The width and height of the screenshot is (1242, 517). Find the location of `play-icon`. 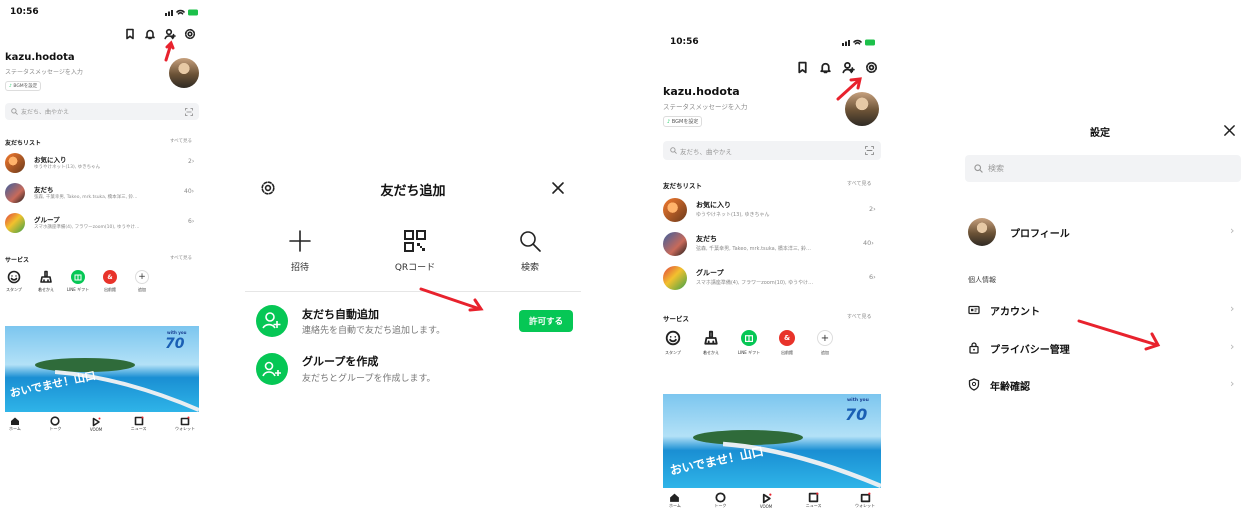

play-icon is located at coordinates (766, 498).